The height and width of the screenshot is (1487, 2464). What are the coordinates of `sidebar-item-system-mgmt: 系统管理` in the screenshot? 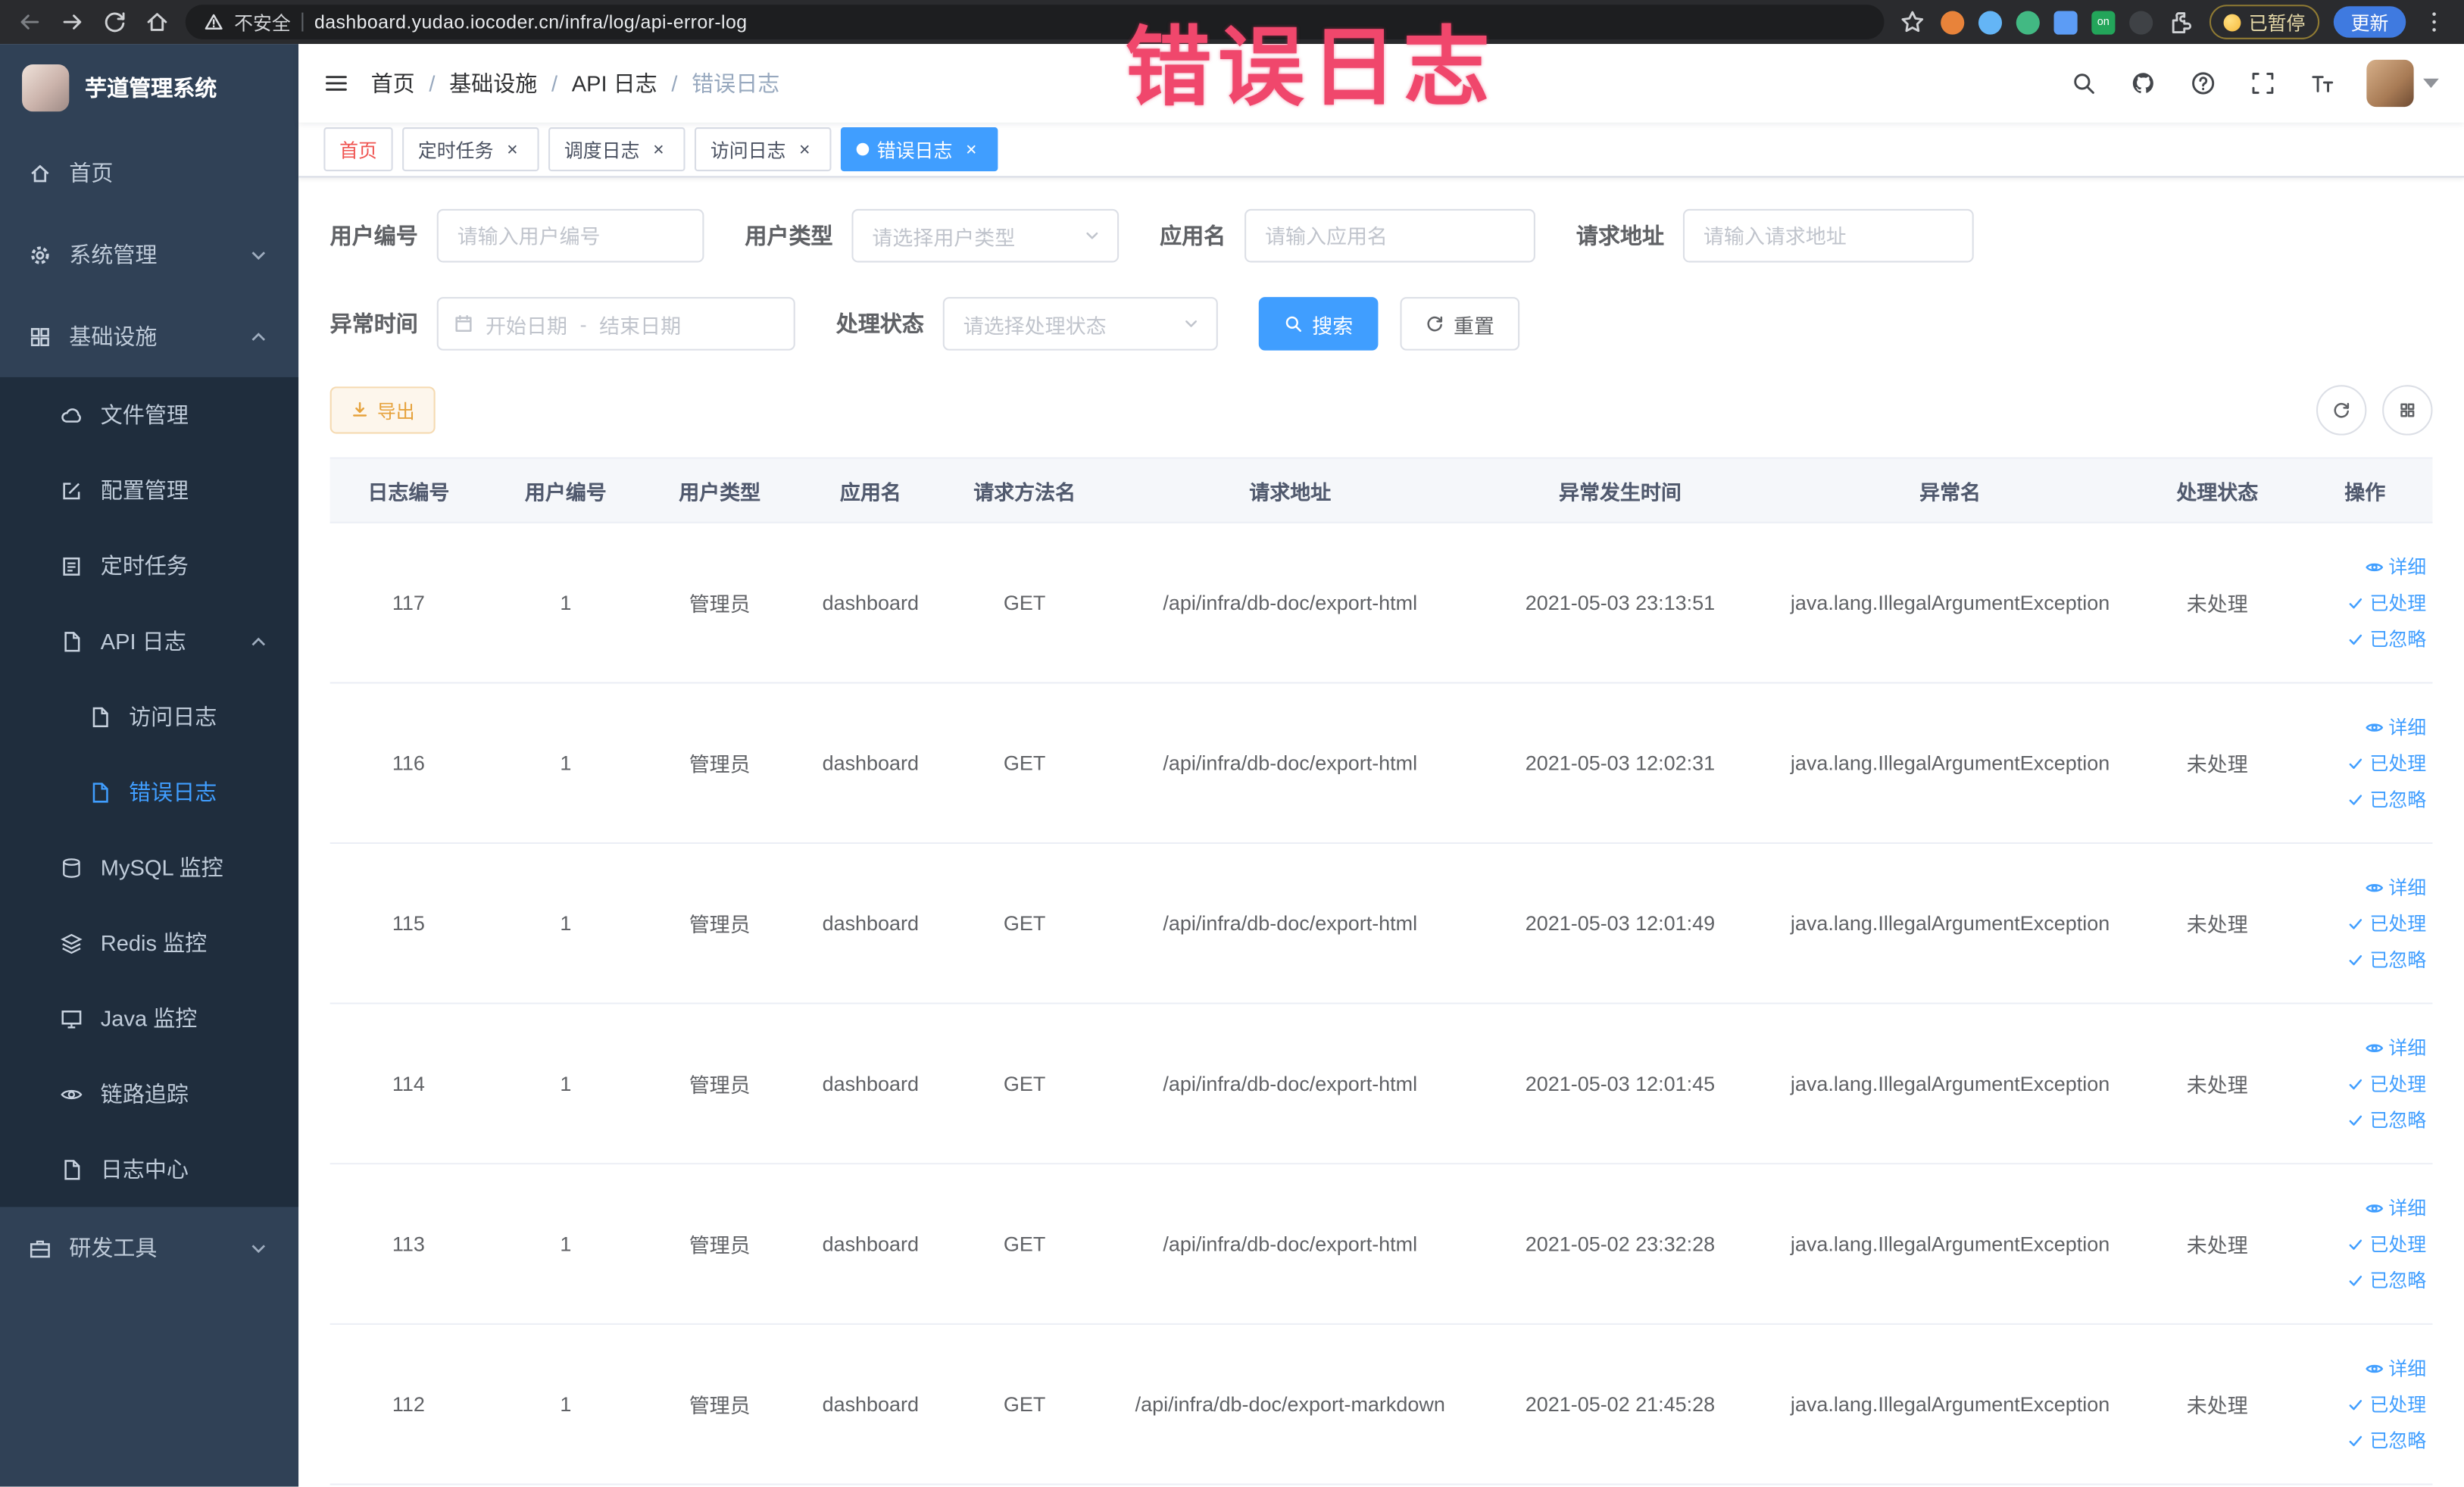 It's located at (149, 254).